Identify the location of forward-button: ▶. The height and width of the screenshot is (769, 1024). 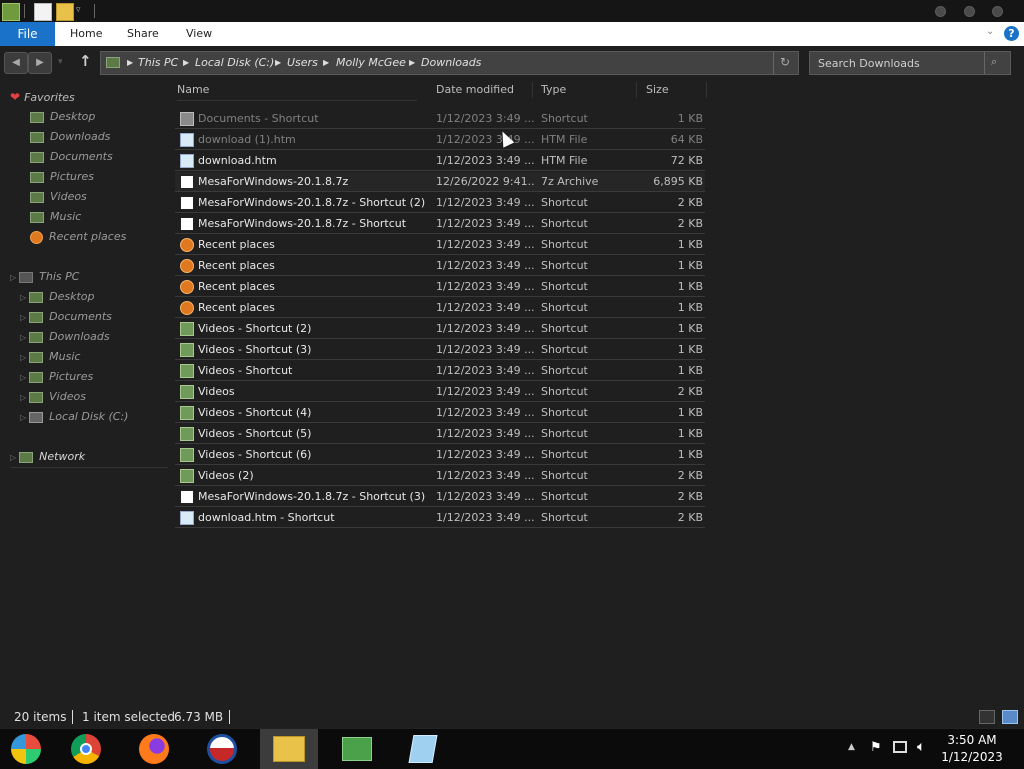
(40, 63).